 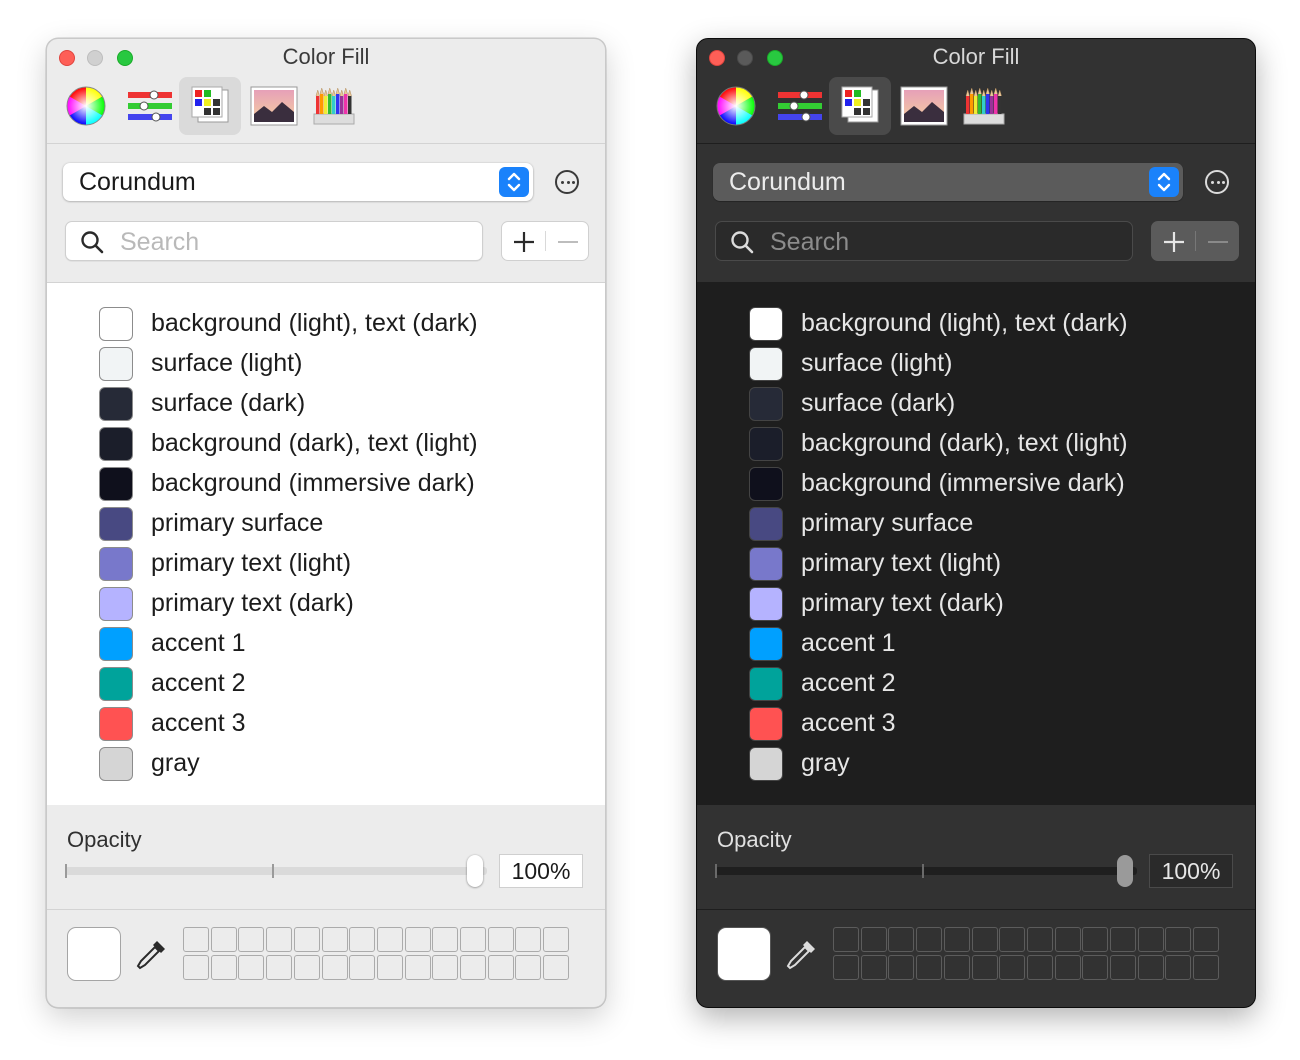 I want to click on add-color-button, so click(x=1173, y=241).